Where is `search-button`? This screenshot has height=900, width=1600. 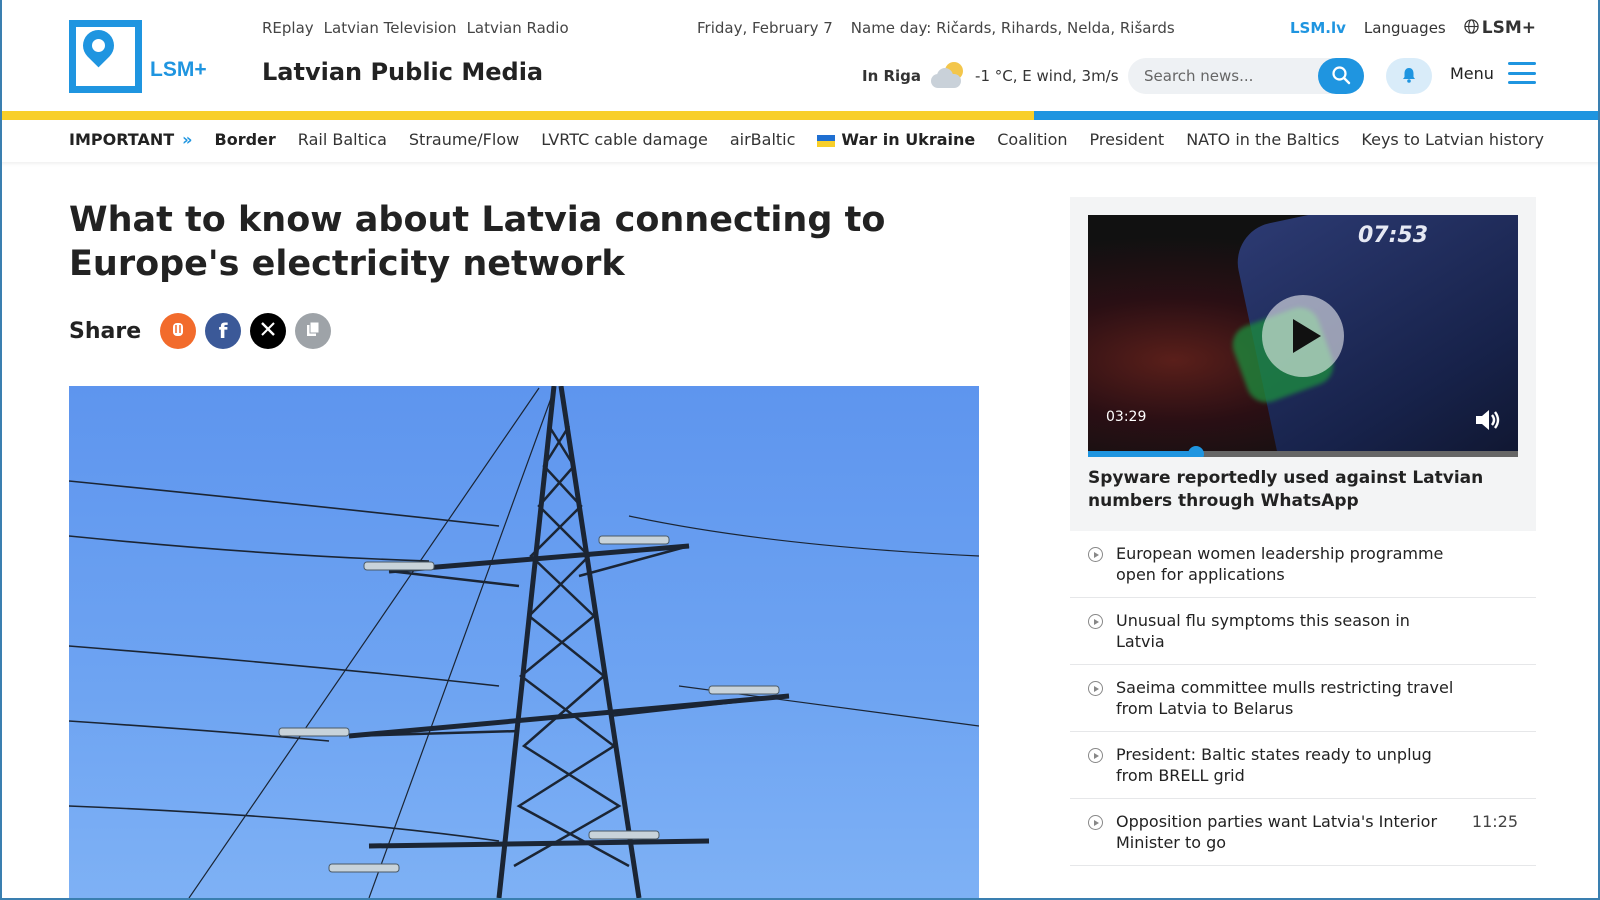
search-button is located at coordinates (1341, 76).